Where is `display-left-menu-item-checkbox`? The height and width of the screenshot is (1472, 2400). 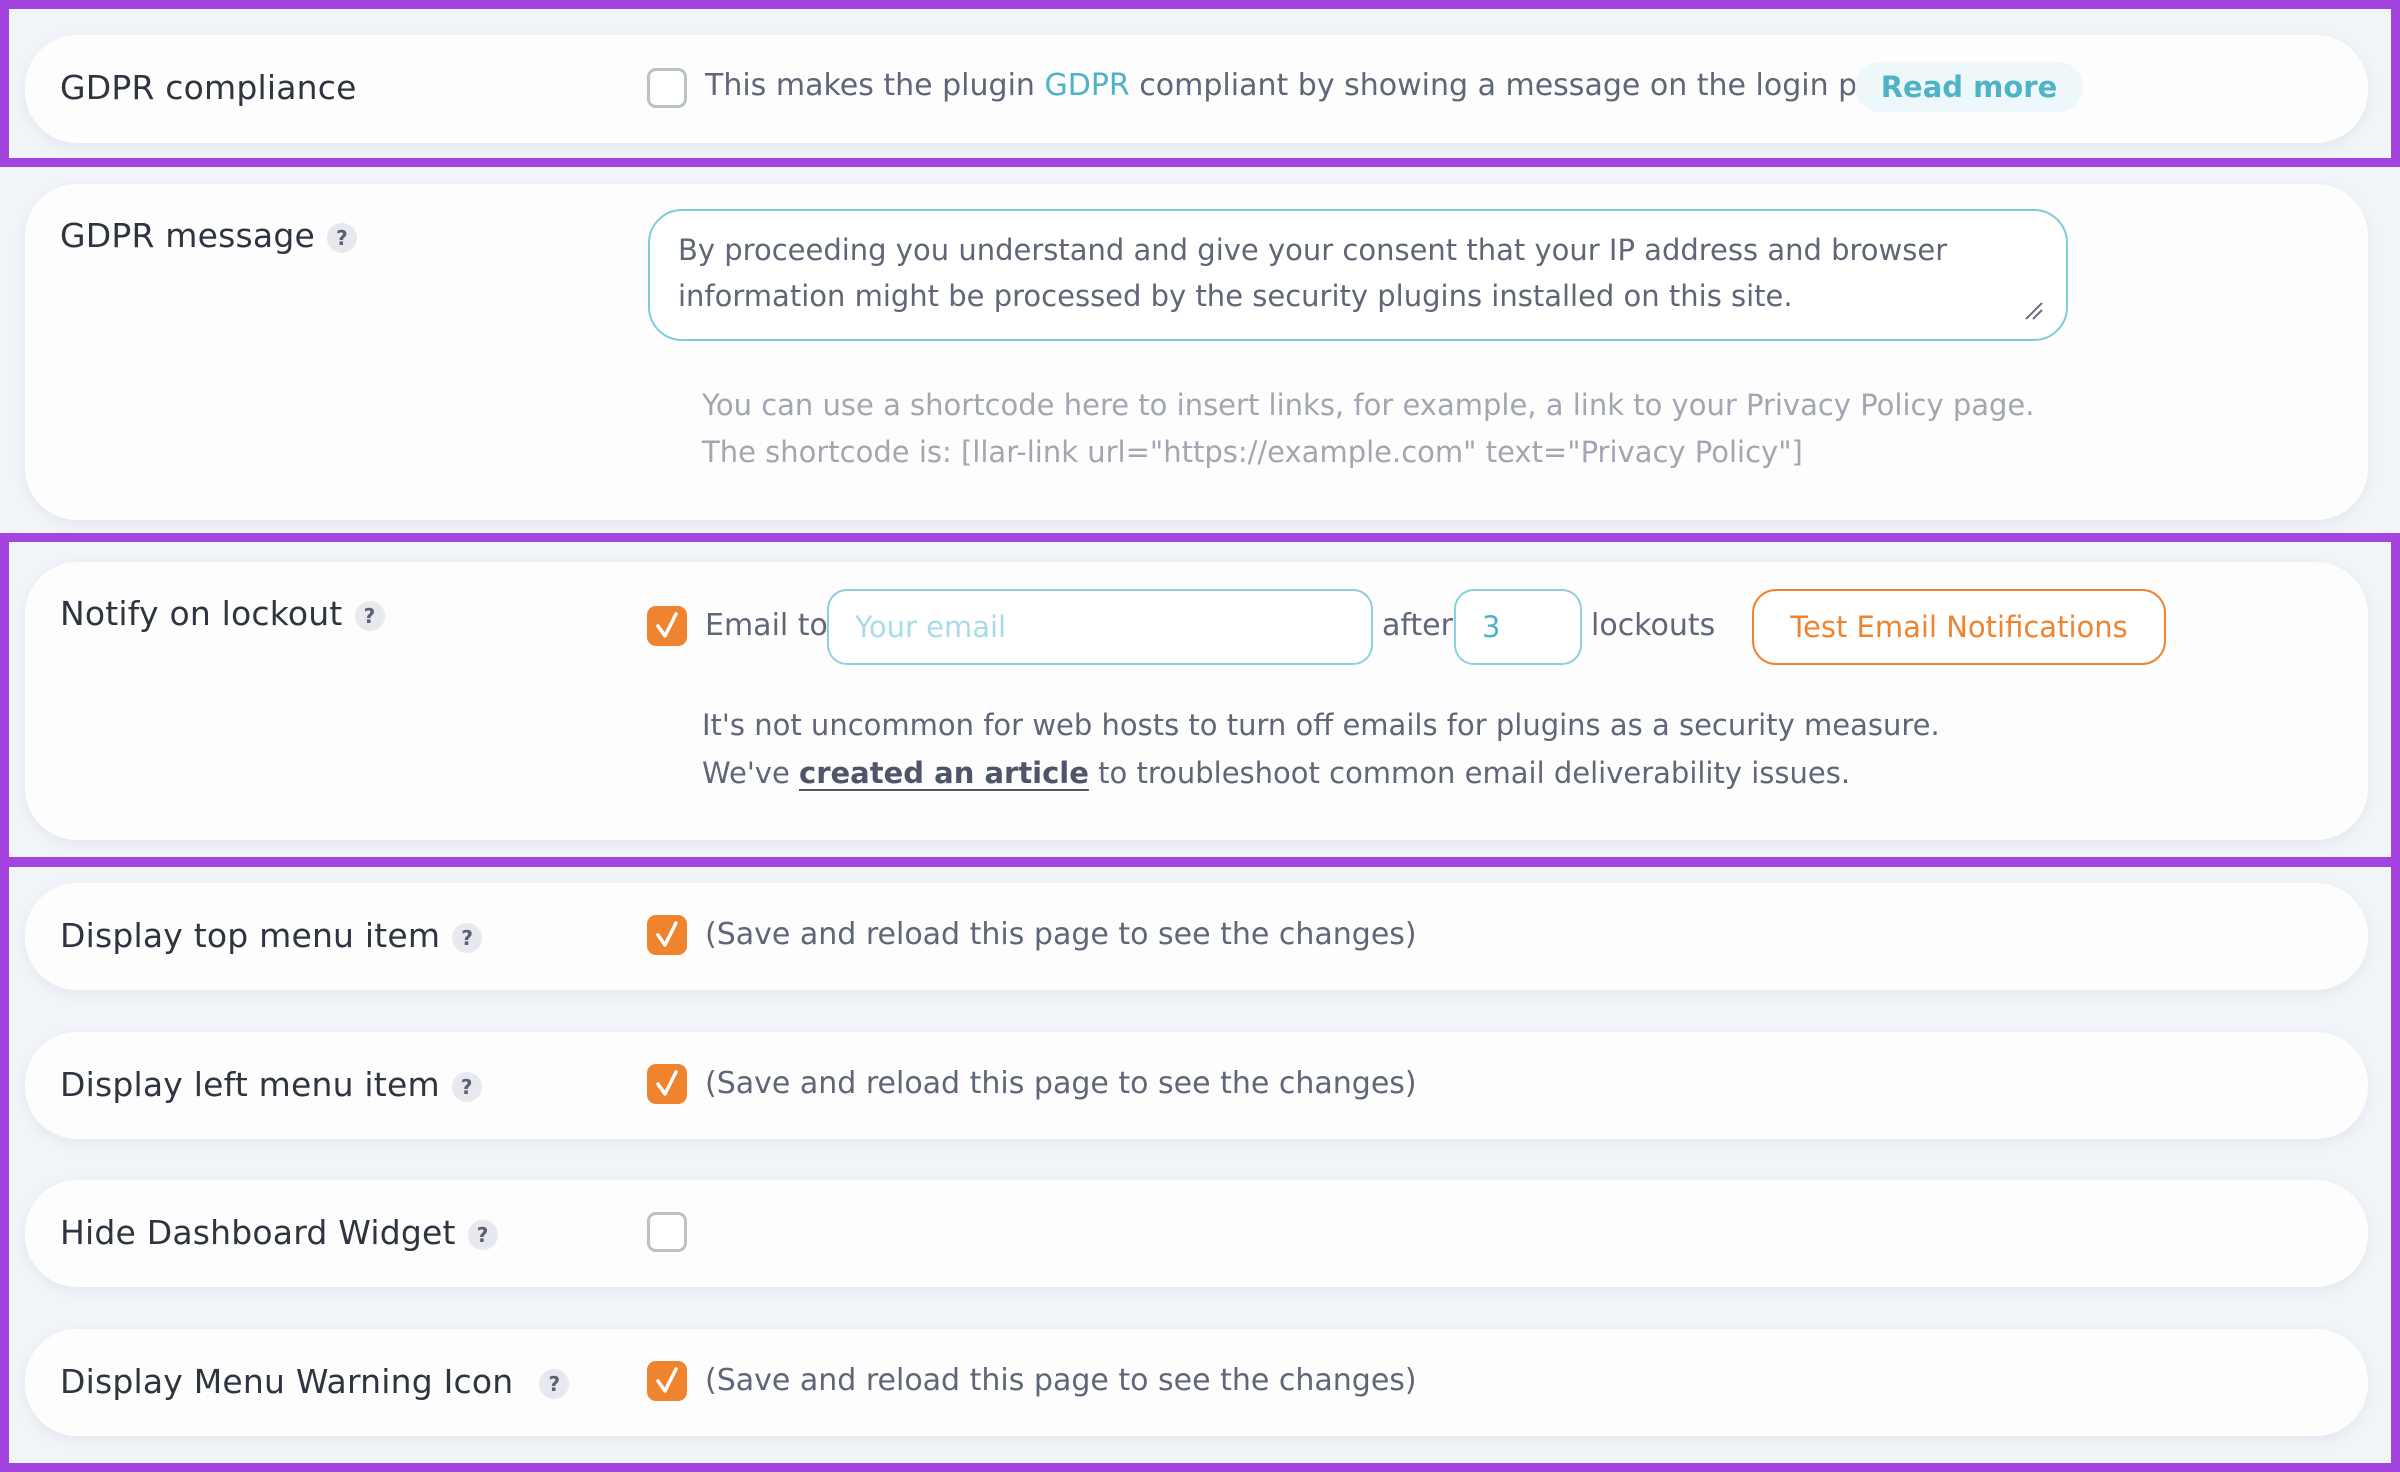 display-left-menu-item-checkbox is located at coordinates (667, 1084).